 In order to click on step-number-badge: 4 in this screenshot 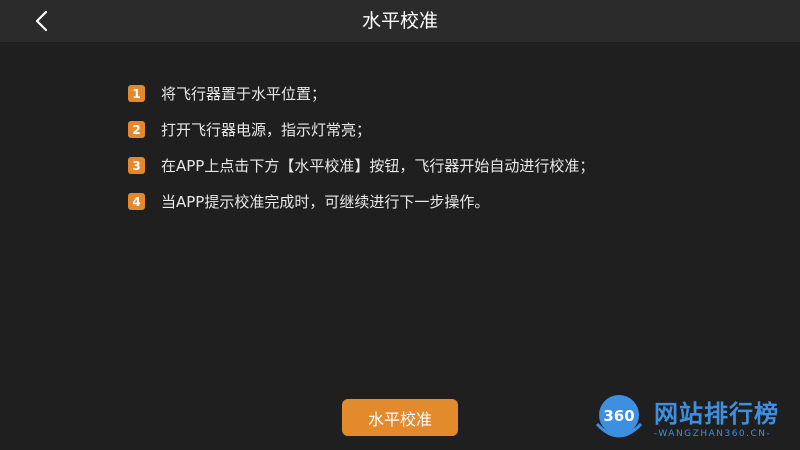, I will do `click(136, 201)`.